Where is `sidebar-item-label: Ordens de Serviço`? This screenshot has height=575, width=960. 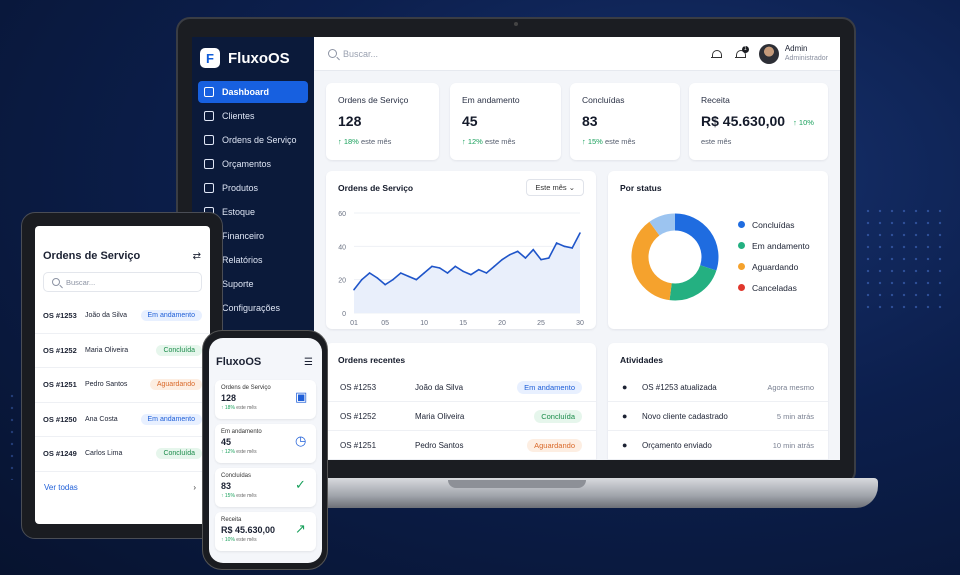 sidebar-item-label: Ordens de Serviço is located at coordinates (259, 140).